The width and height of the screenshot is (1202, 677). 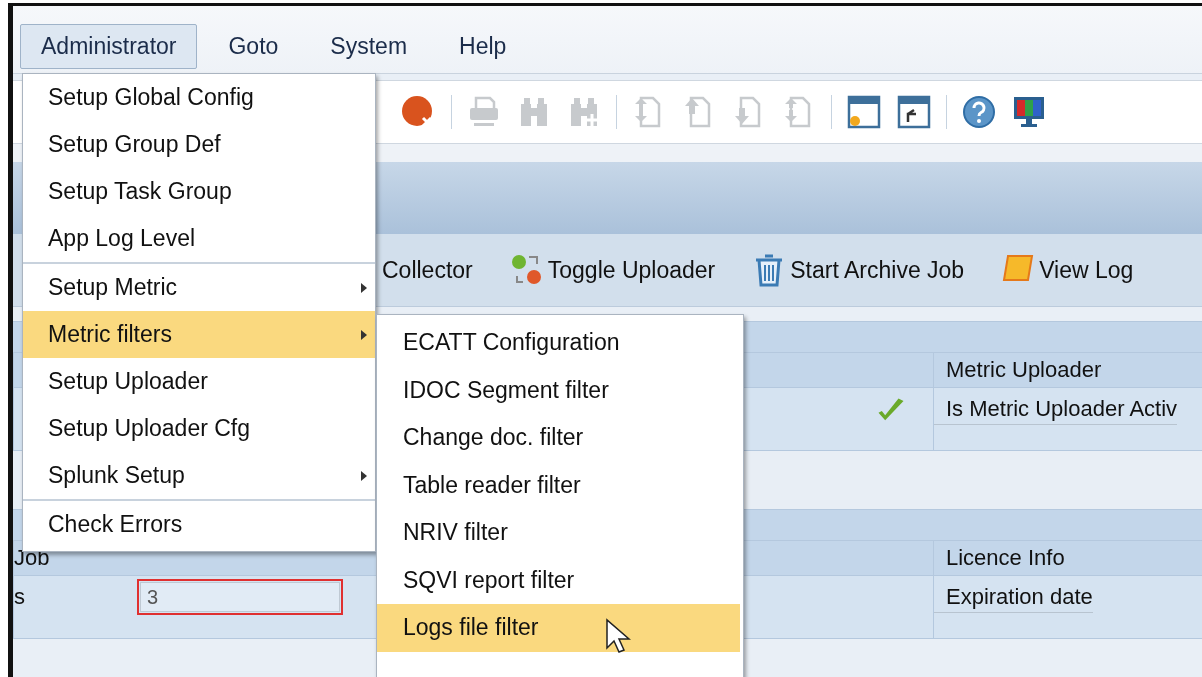 What do you see at coordinates (109, 46) in the screenshot?
I see `menu-bar-item: Administrator` at bounding box center [109, 46].